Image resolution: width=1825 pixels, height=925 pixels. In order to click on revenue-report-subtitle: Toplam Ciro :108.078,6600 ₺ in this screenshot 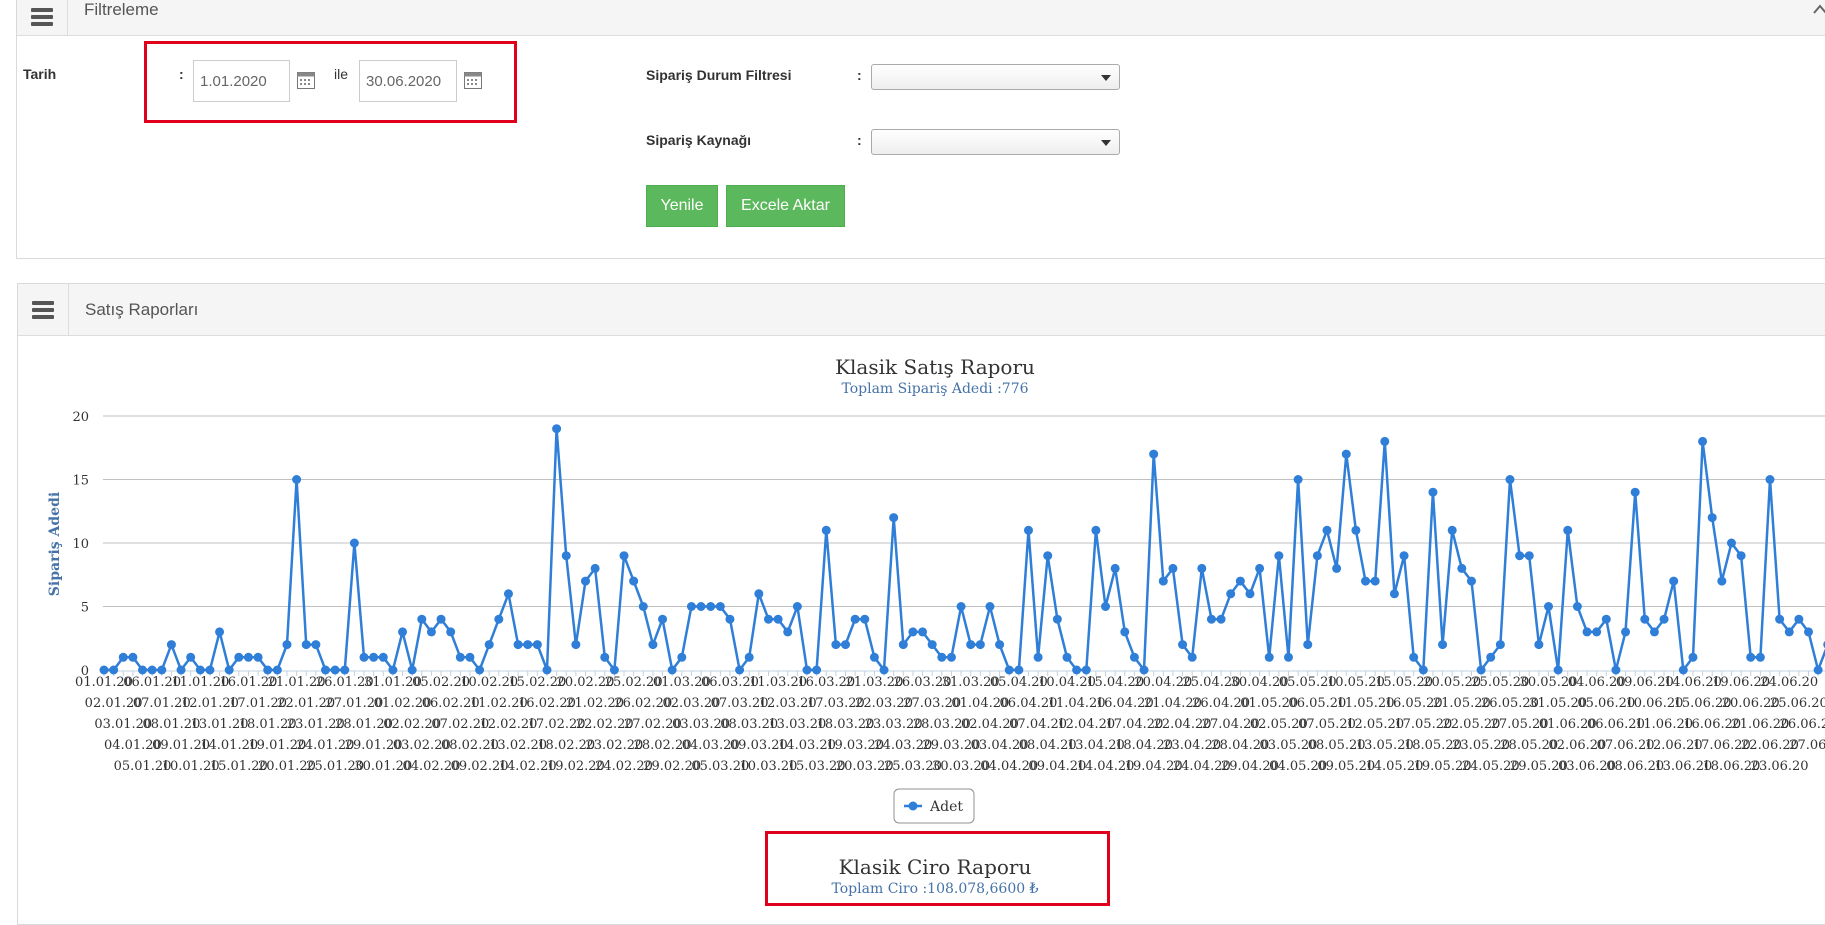, I will do `click(935, 889)`.